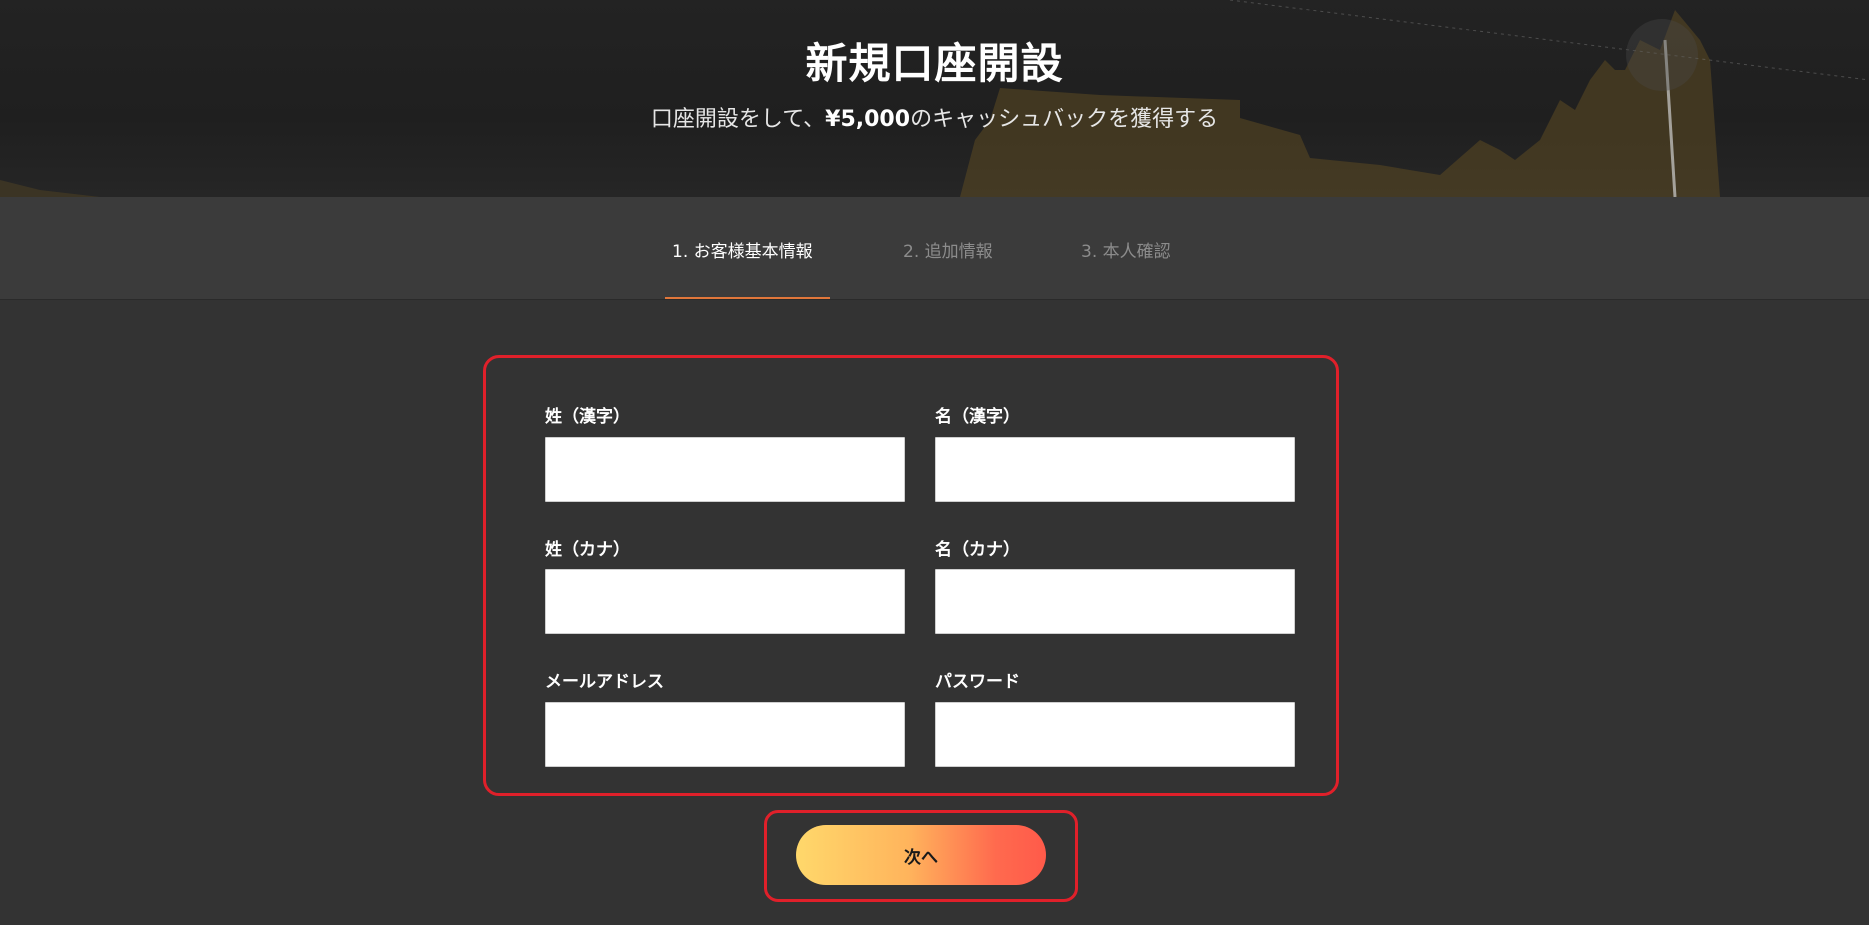  What do you see at coordinates (587, 550) in the screenshot?
I see `last-name-kana-label: 姓（カナ）` at bounding box center [587, 550].